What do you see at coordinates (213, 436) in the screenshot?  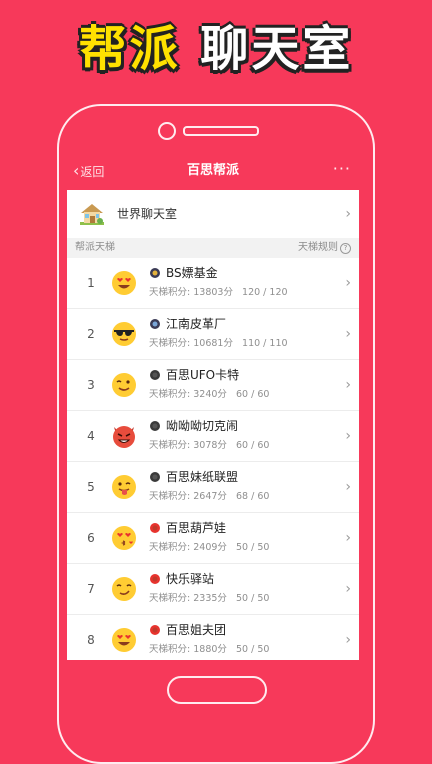 I see `gang-row: 4 呦呦呦切克闹 天梯积分: 3078分 60 / 60 ›` at bounding box center [213, 436].